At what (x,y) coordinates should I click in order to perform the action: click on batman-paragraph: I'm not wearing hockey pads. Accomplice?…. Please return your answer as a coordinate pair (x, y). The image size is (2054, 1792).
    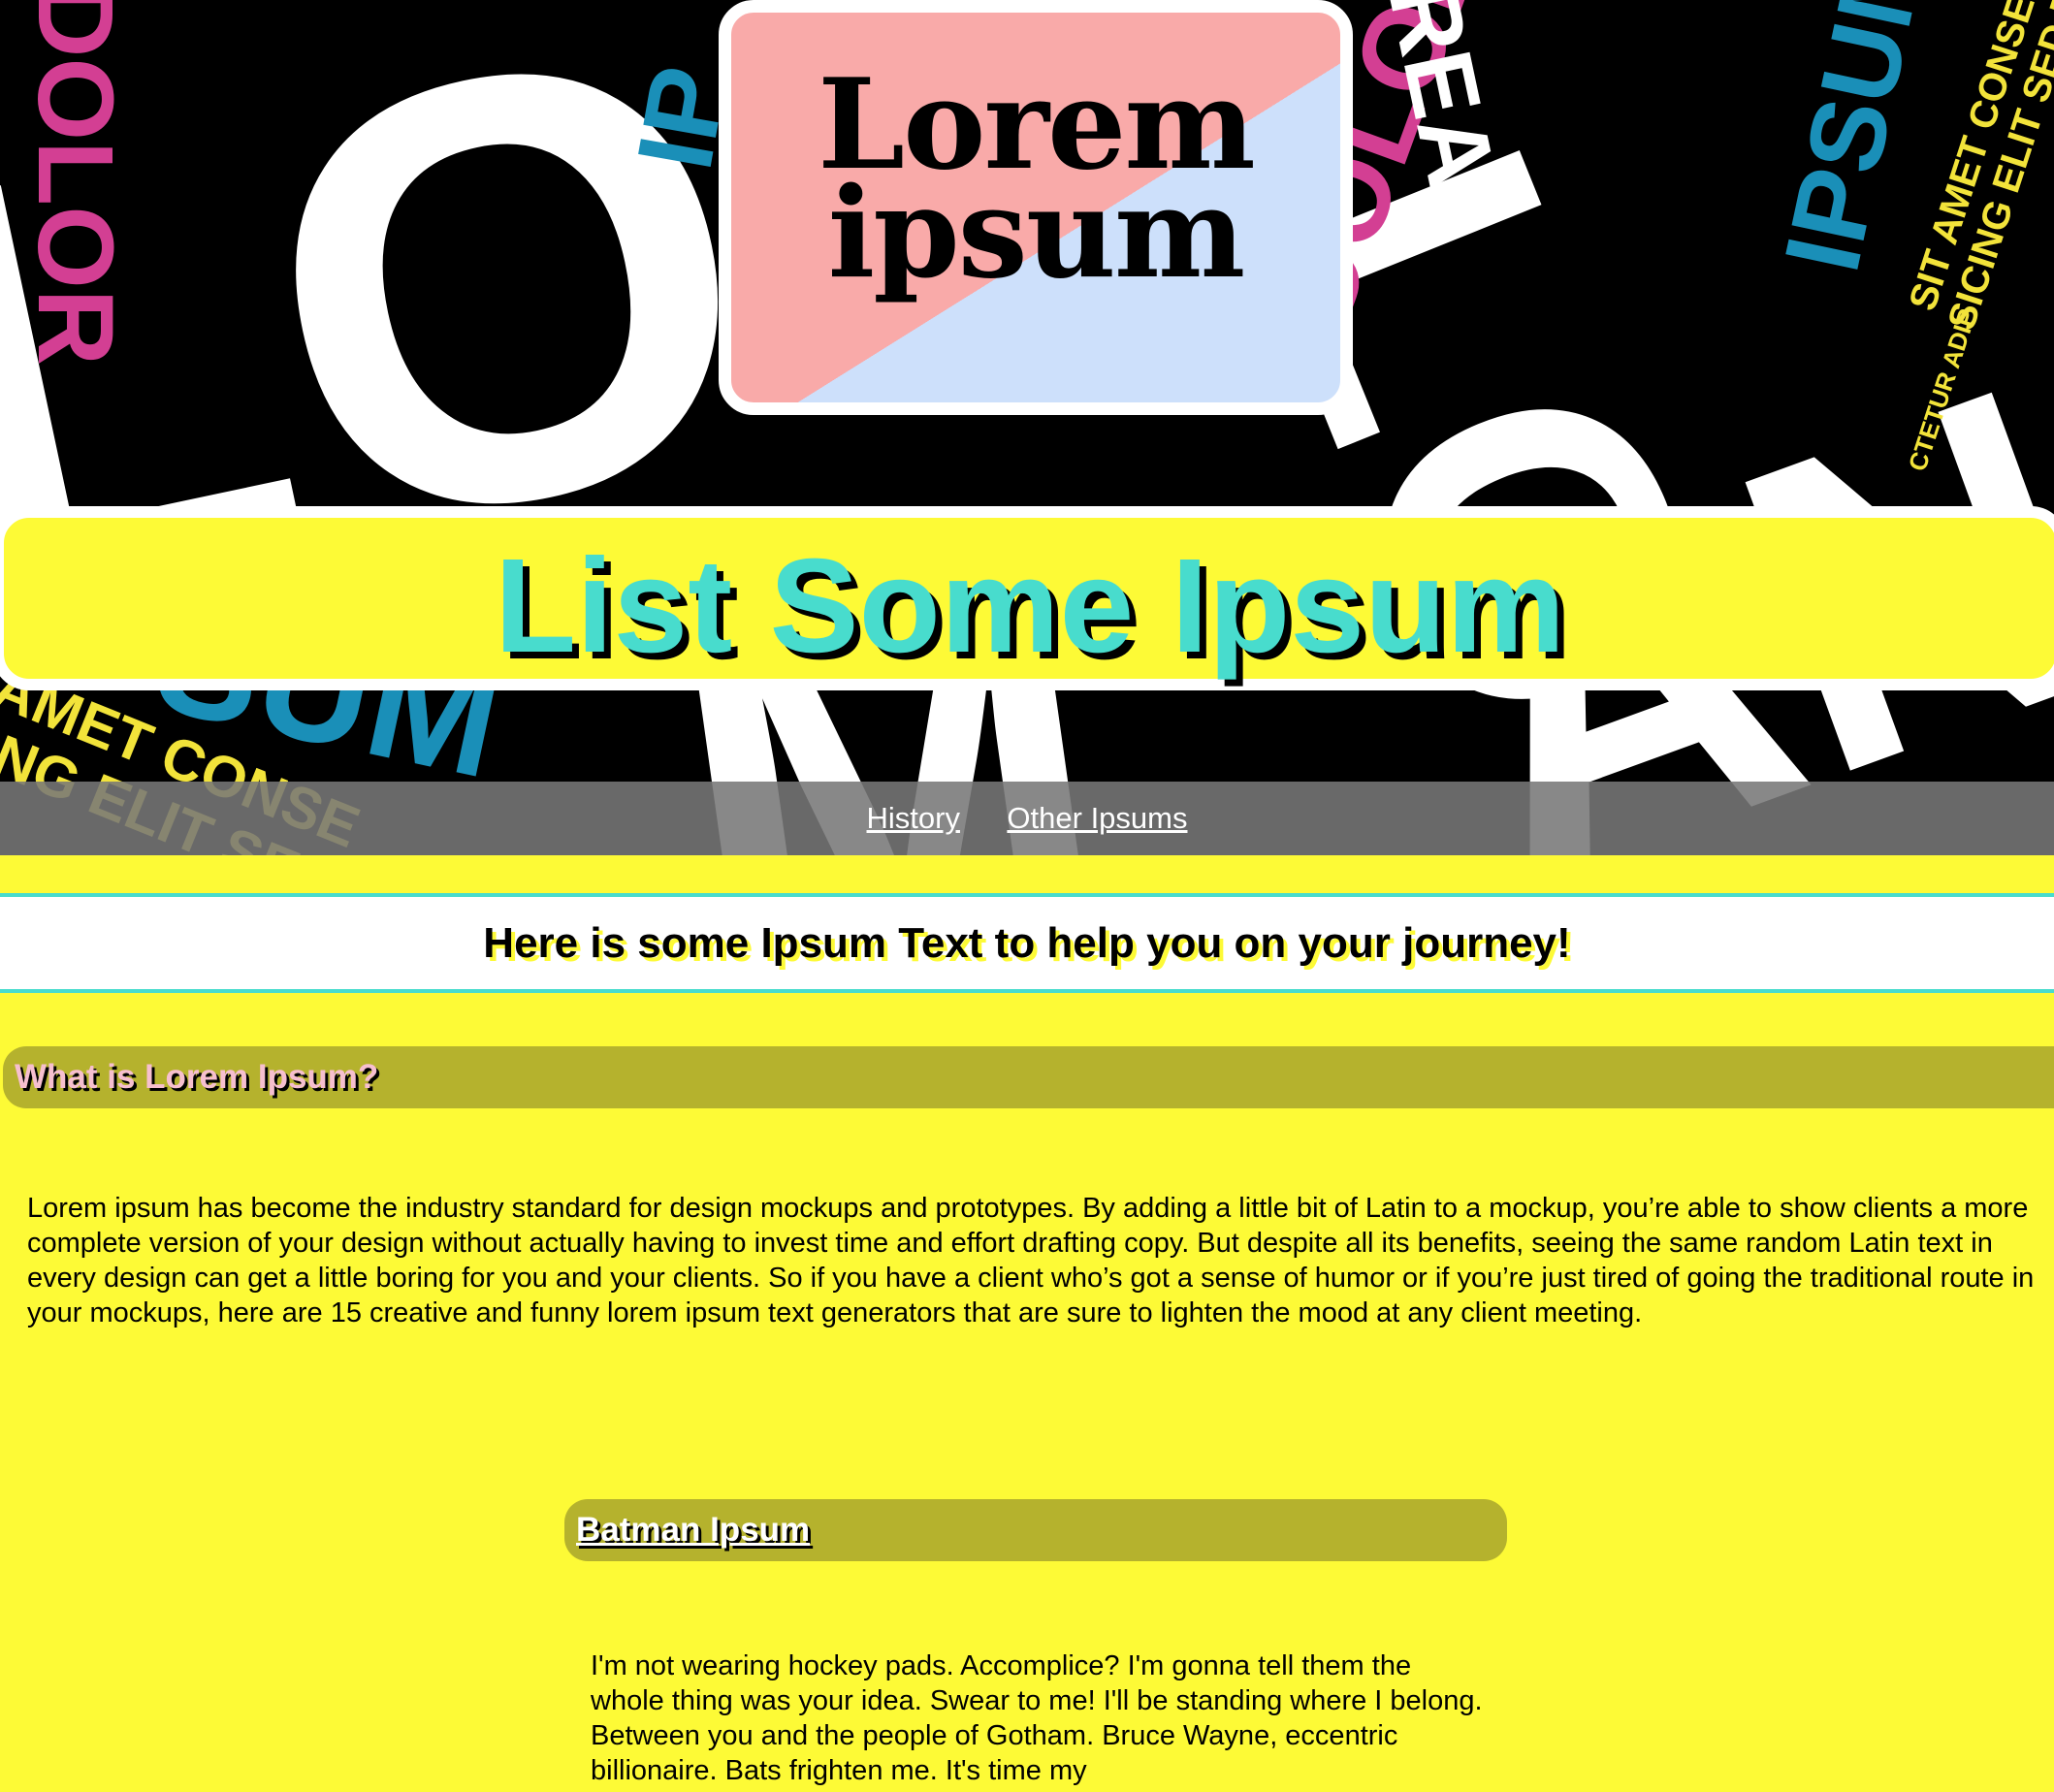
    Looking at the image, I should click on (1037, 1718).